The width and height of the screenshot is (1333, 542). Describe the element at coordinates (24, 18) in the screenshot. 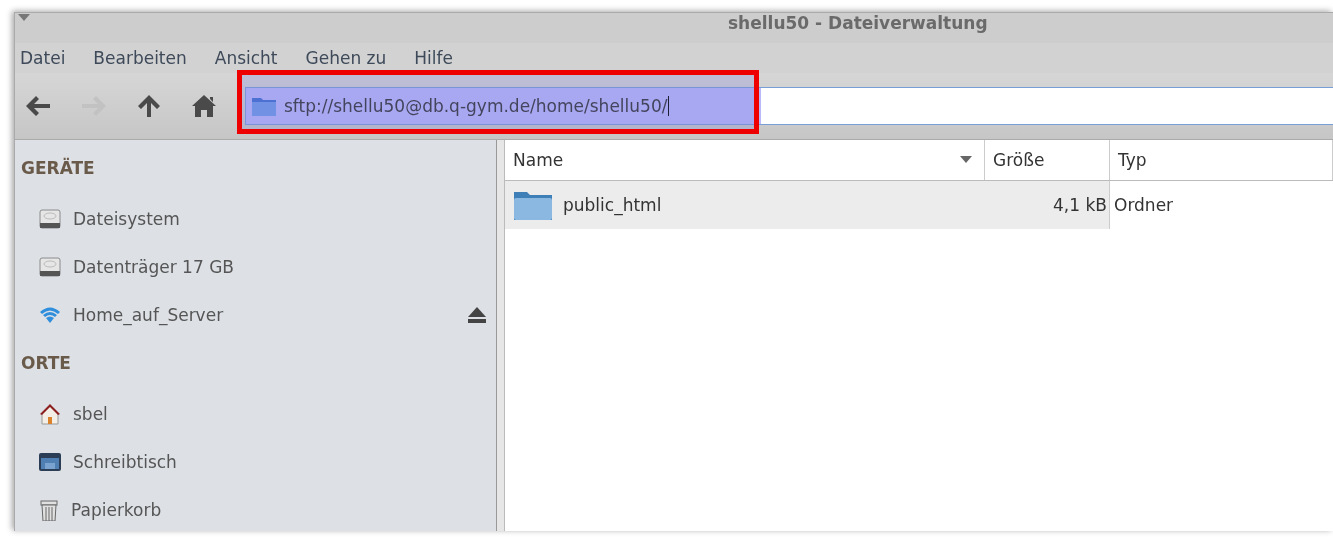

I see `window-menu-icon` at that location.